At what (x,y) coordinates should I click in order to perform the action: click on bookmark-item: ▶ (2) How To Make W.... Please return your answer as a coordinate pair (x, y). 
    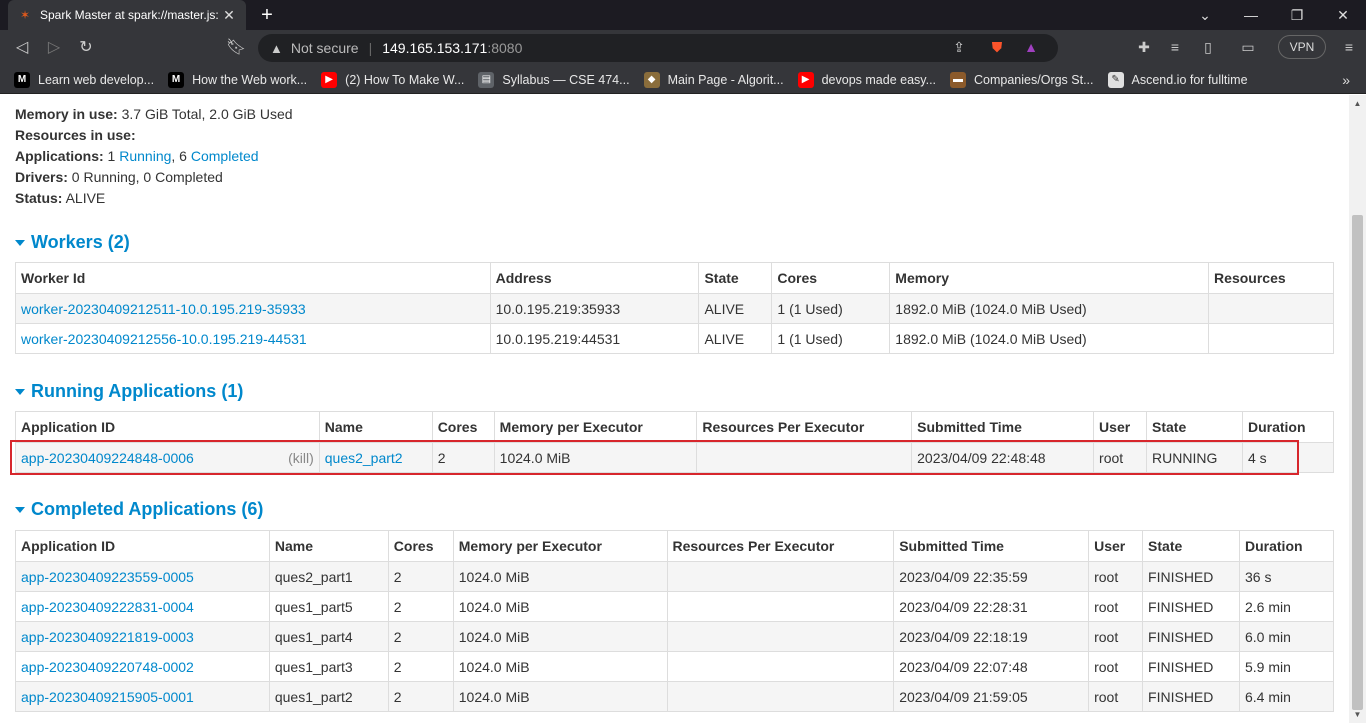
    Looking at the image, I should click on (392, 79).